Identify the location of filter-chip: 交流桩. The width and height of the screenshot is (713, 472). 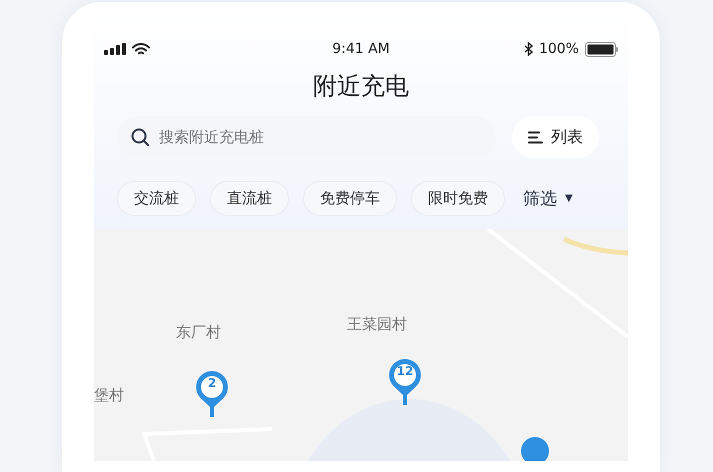
(156, 198).